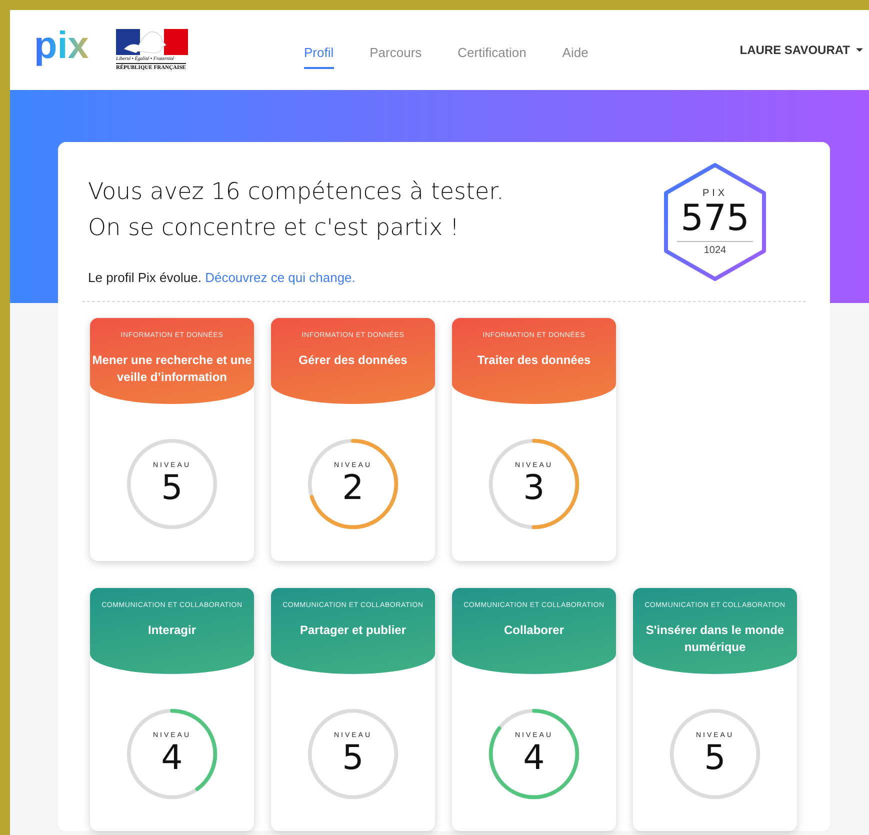  Describe the element at coordinates (715, 193) in the screenshot. I see `score-label: PIX` at that location.